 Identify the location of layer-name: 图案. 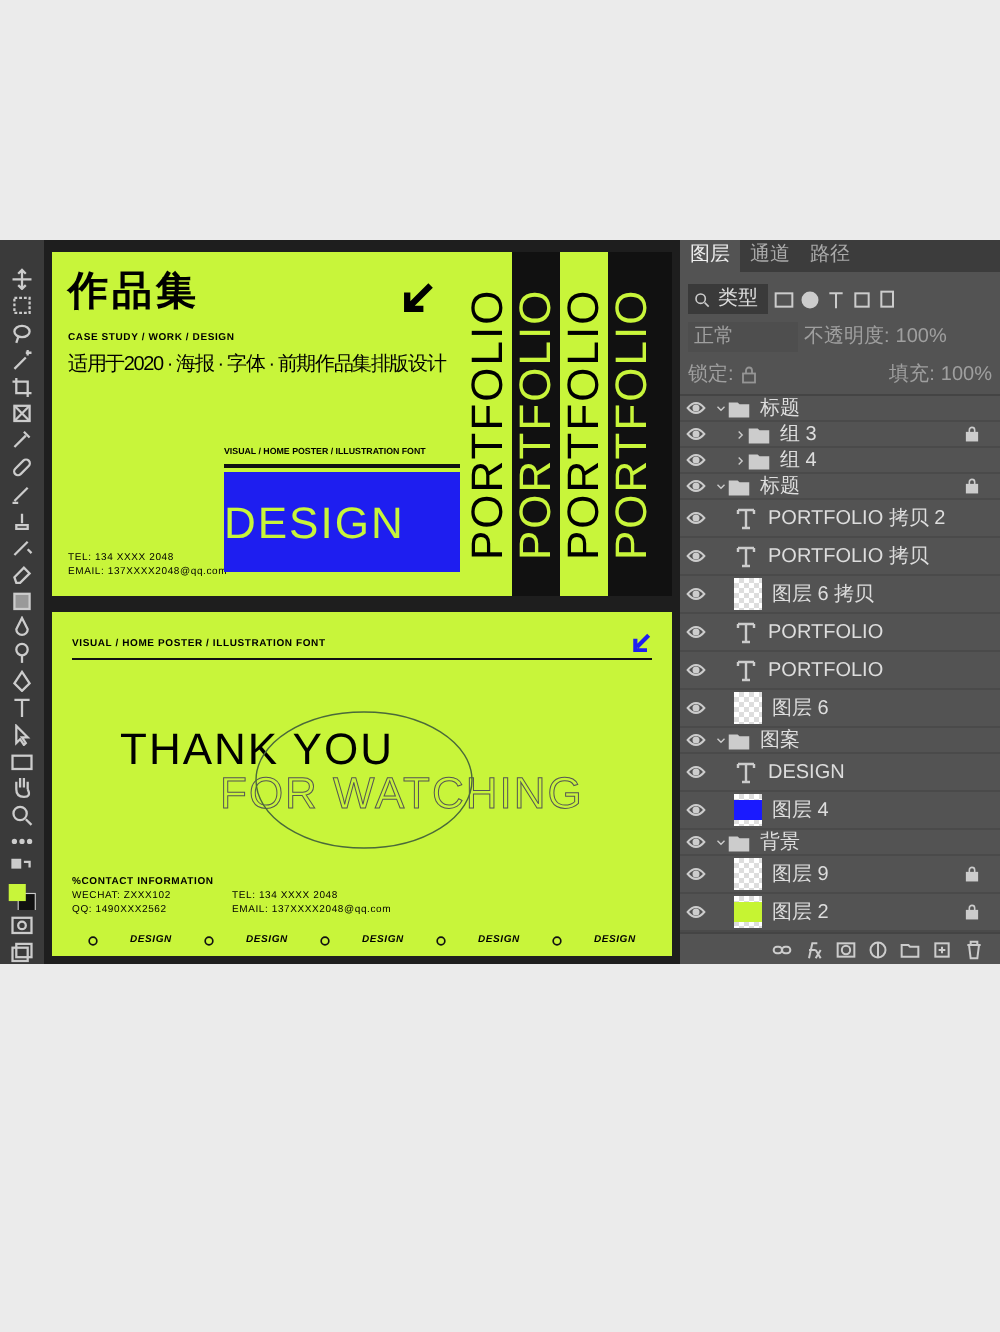
(780, 741).